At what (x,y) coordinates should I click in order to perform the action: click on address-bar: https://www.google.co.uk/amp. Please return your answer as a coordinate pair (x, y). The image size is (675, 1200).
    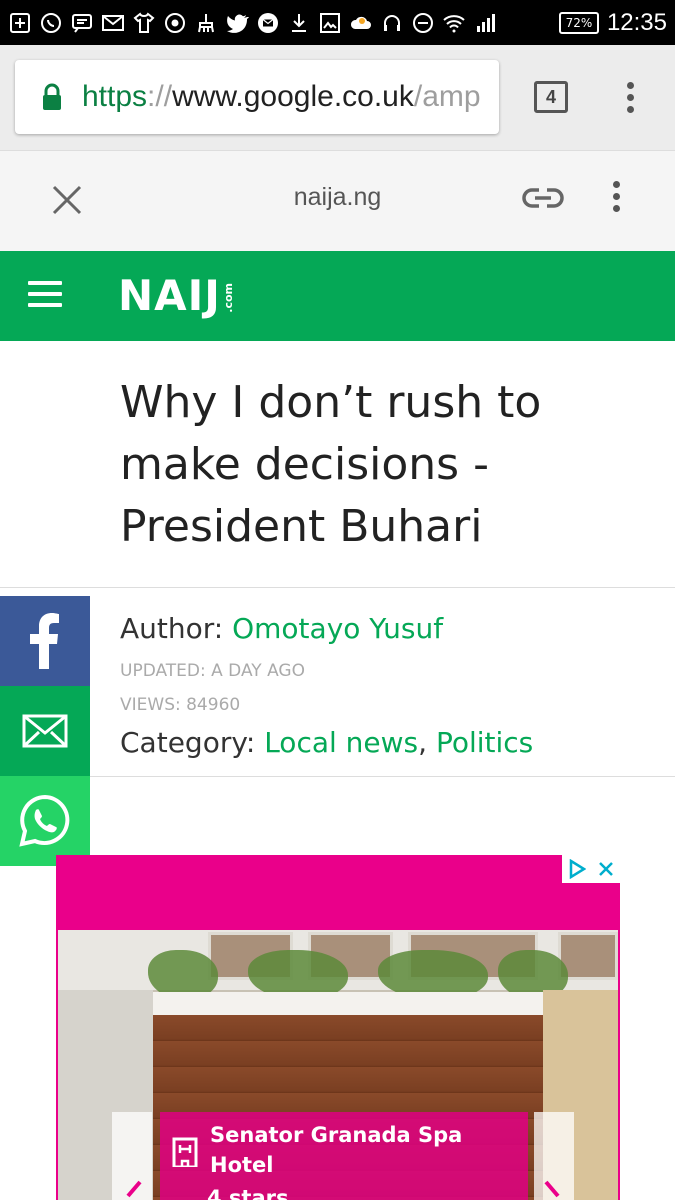
    Looking at the image, I should click on (257, 97).